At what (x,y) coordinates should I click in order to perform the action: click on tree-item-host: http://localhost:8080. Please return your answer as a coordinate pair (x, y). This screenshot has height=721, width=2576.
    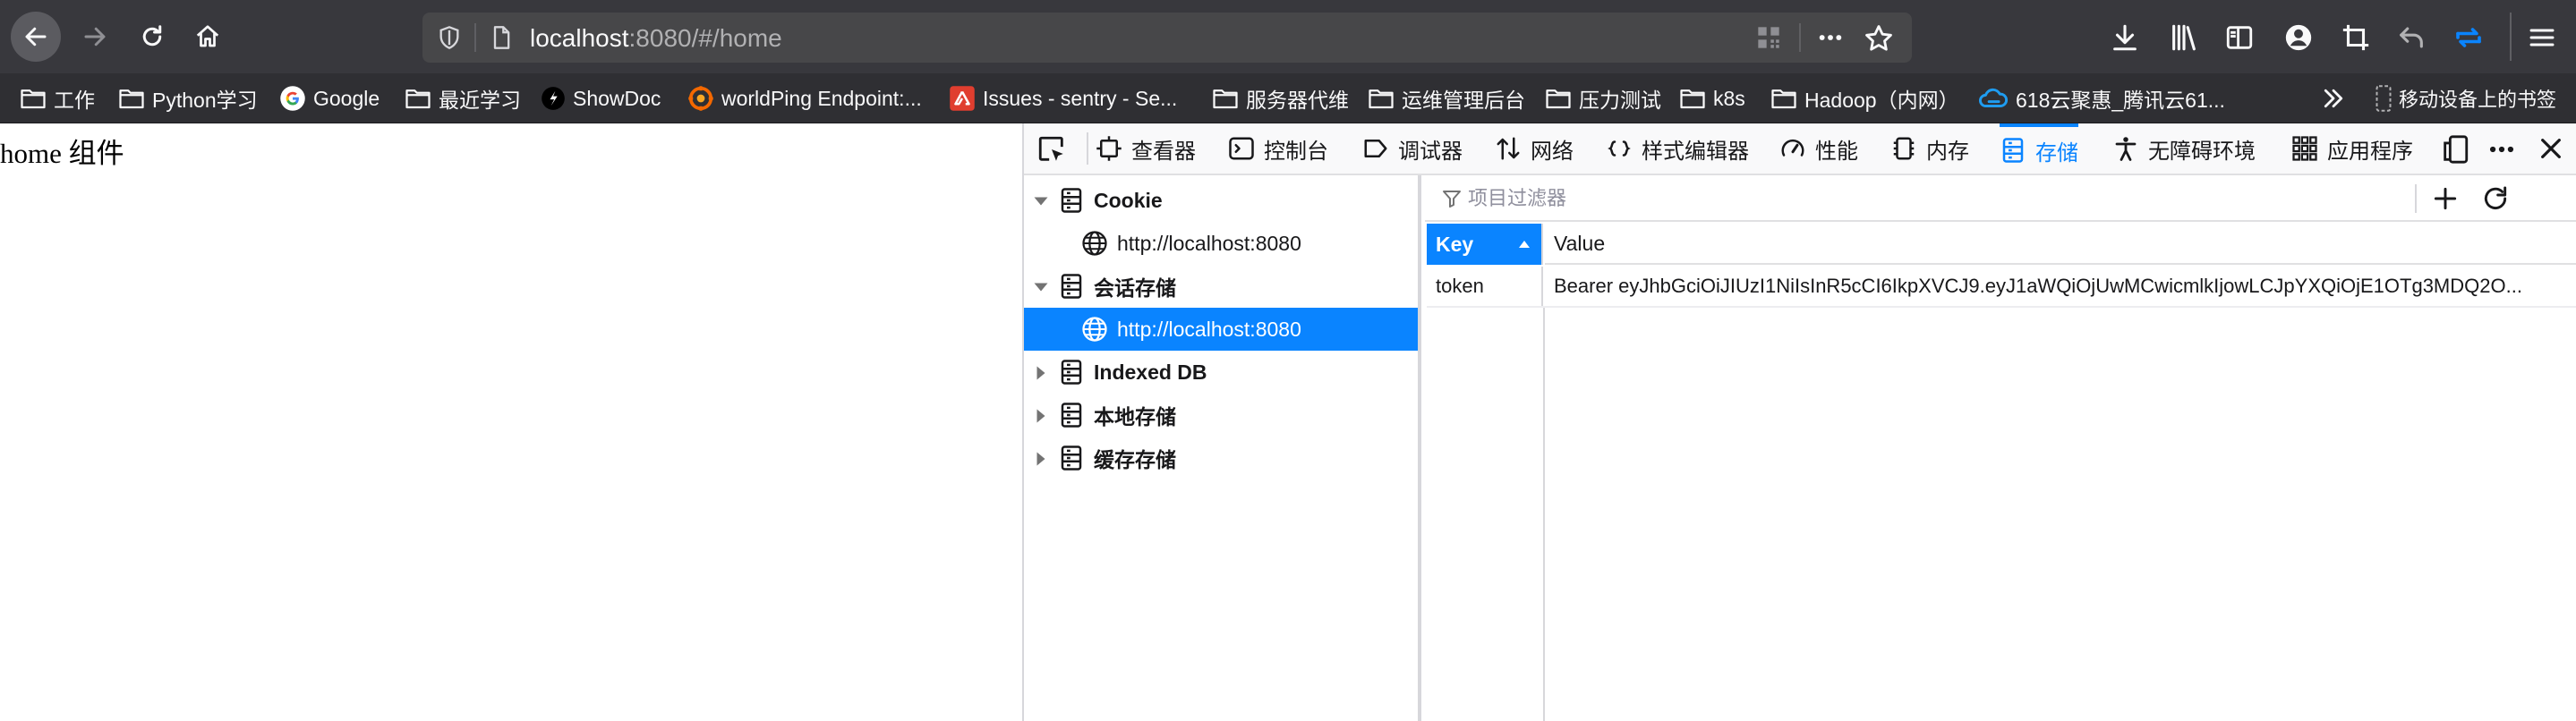
    Looking at the image, I should click on (1221, 243).